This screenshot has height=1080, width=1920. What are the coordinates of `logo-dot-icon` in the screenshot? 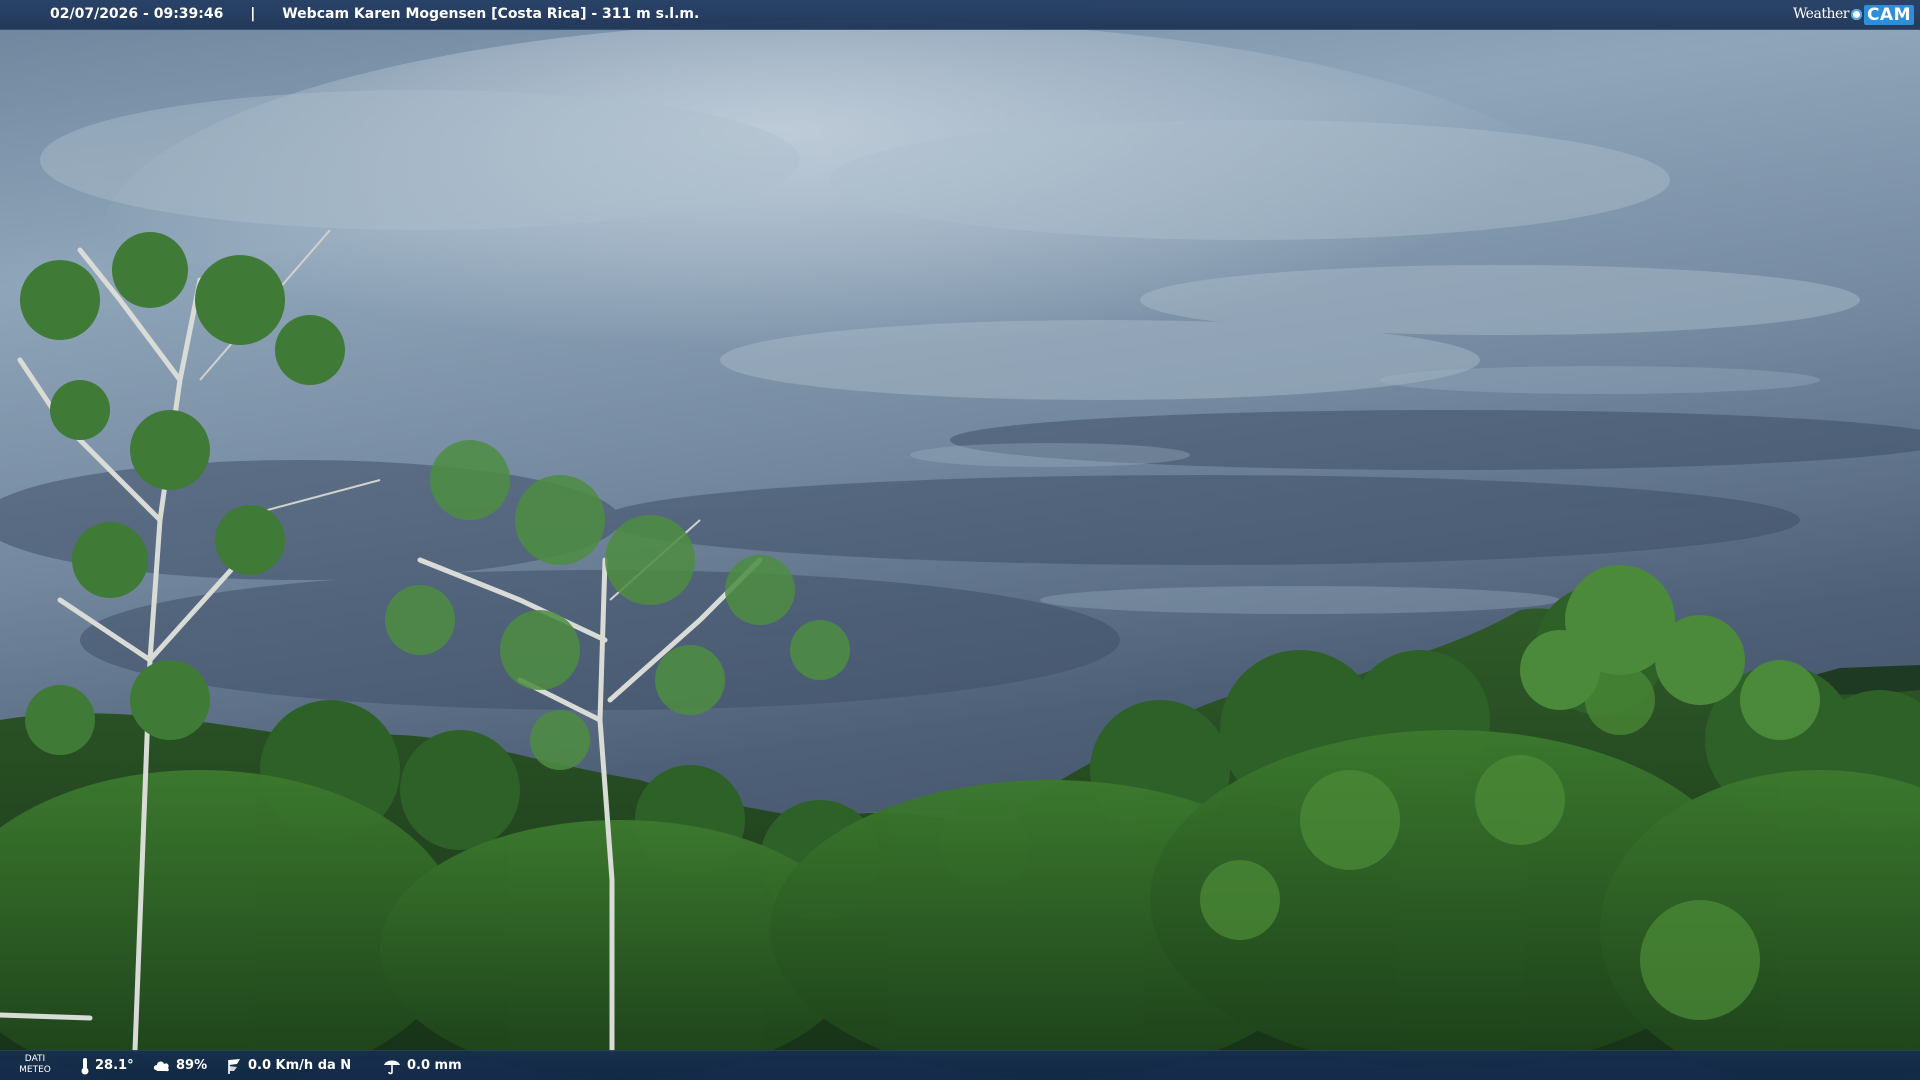 It's located at (1856, 14).